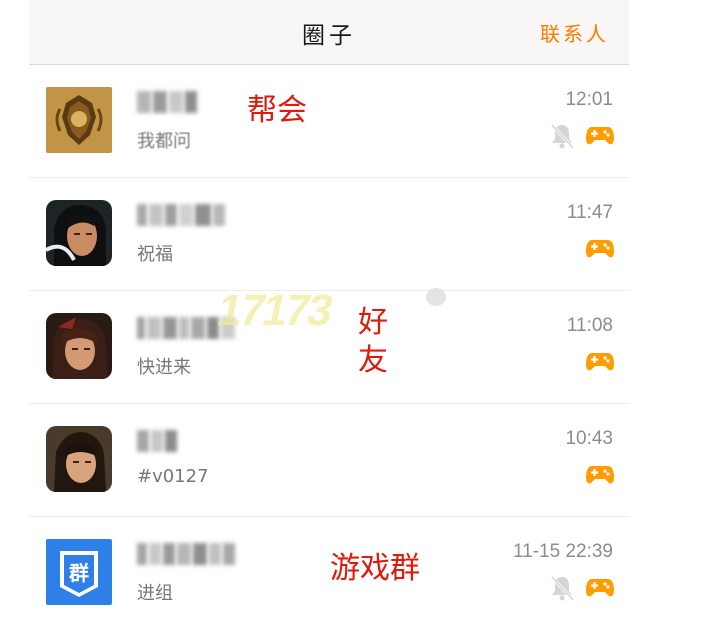  I want to click on group-badge-label: 群, so click(79, 573).